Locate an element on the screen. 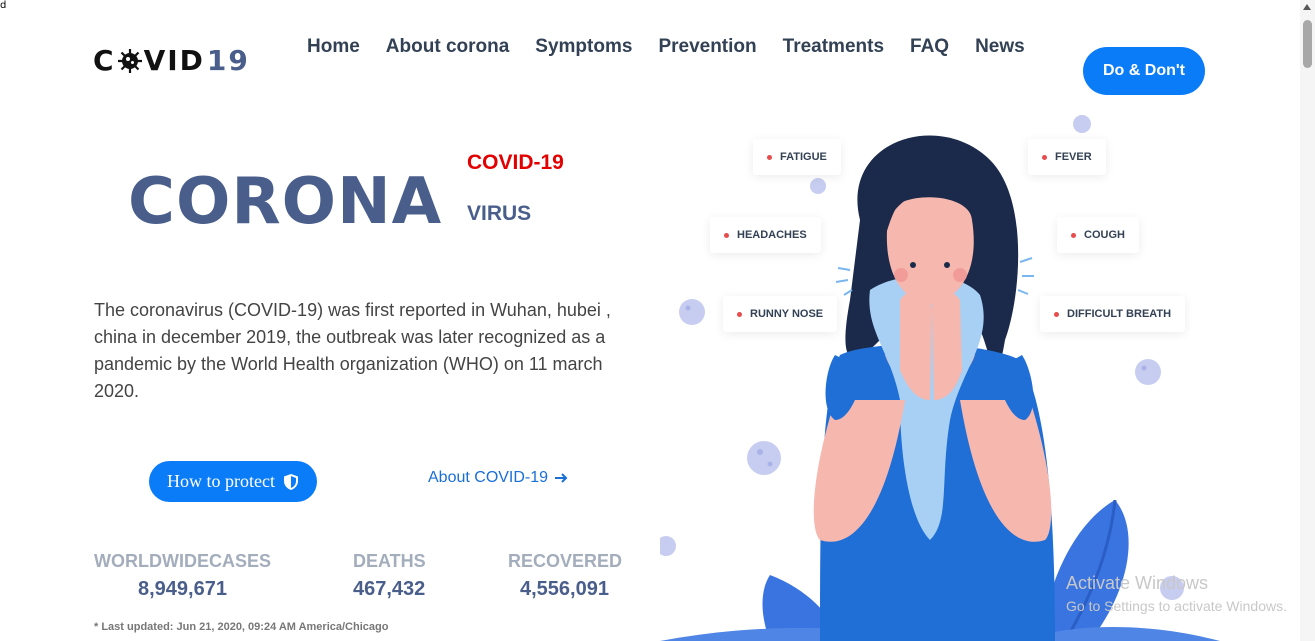  symptom-tag-difficult-breath: DIFFICULT BREATH is located at coordinates (1113, 314).